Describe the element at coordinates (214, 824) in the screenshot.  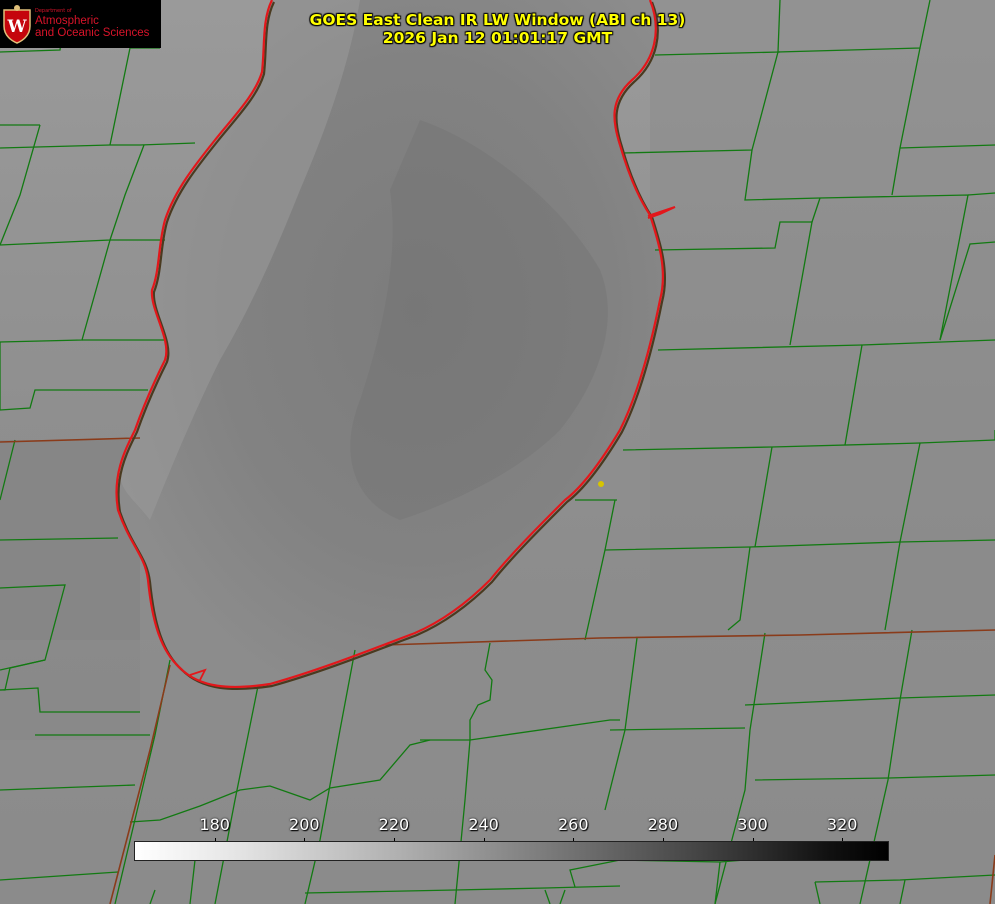
I see `colorbar-tick-label: 180` at that location.